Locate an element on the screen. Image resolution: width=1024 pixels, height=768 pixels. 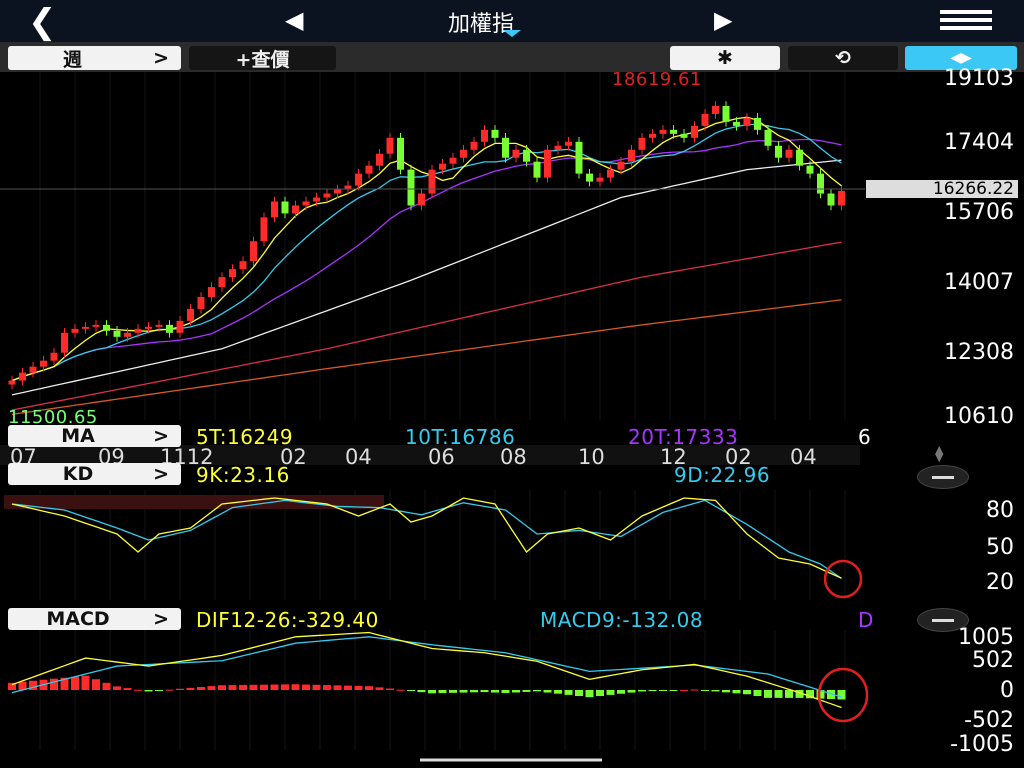
y-tick: 17404 is located at coordinates (979, 142).